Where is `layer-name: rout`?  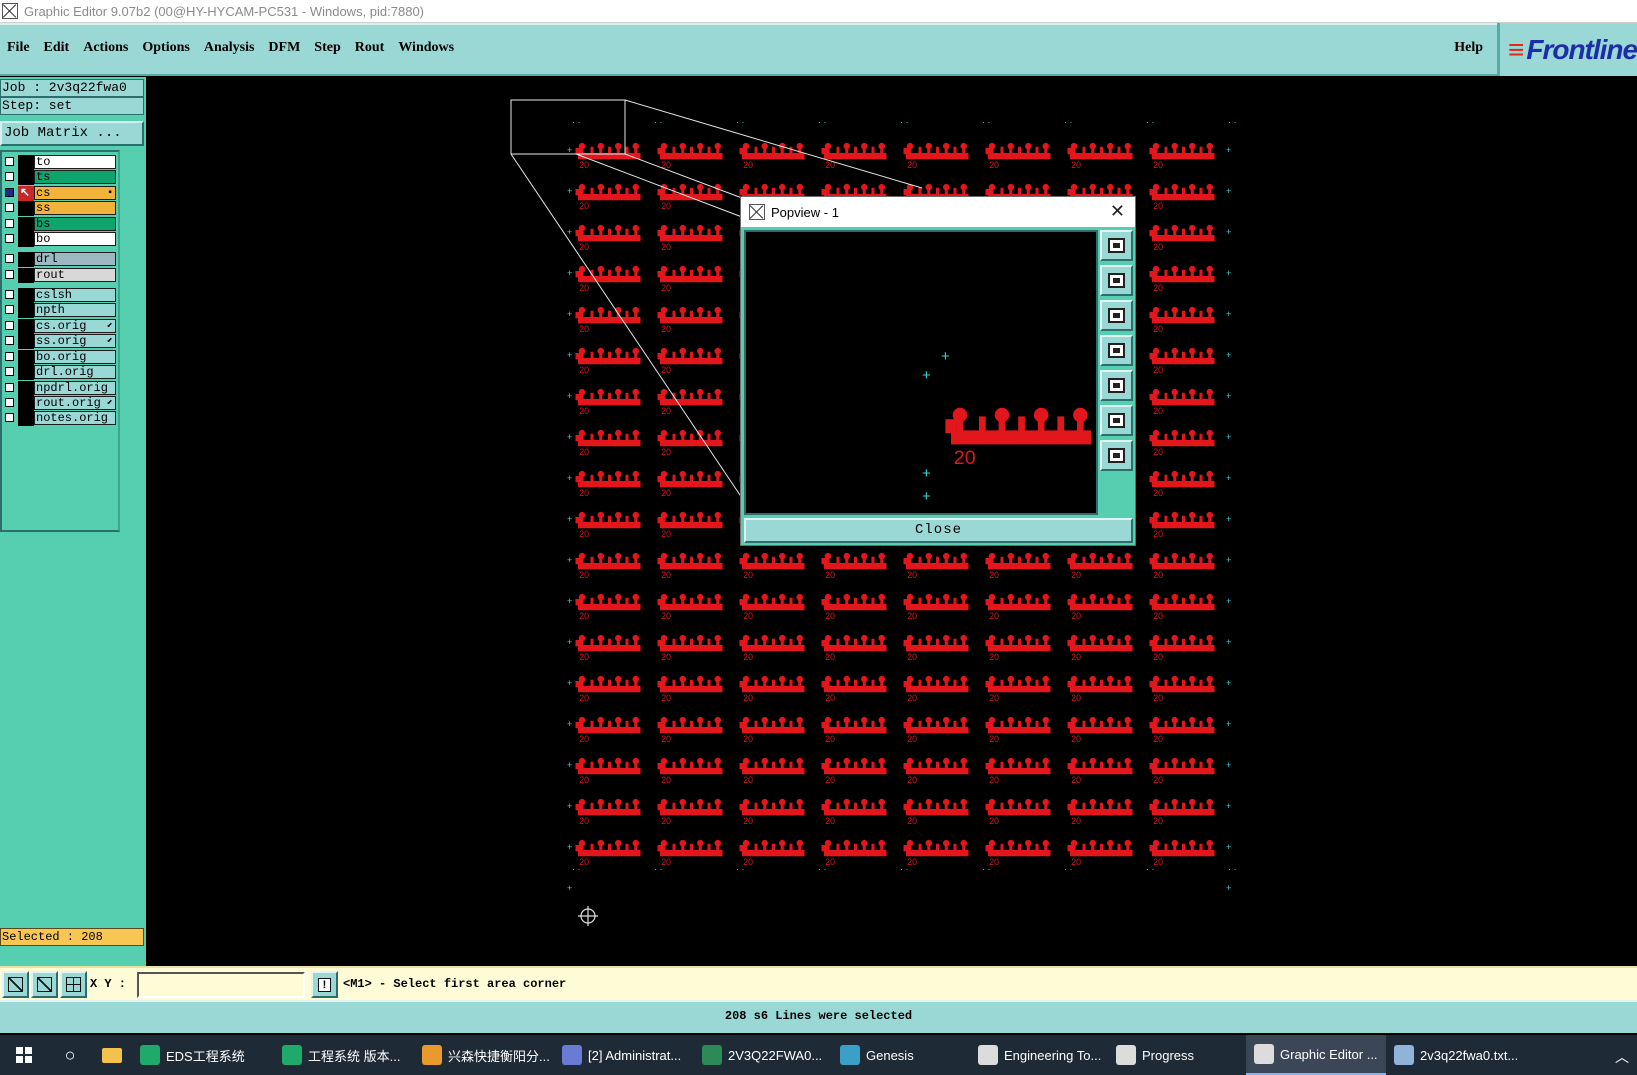 layer-name: rout is located at coordinates (75, 275).